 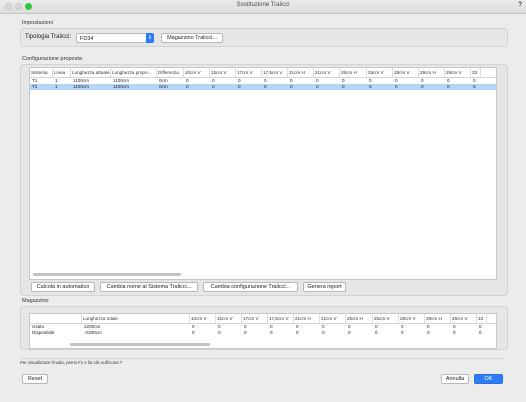 I want to click on config-column-header: 28cm V, so click(x=406, y=72).